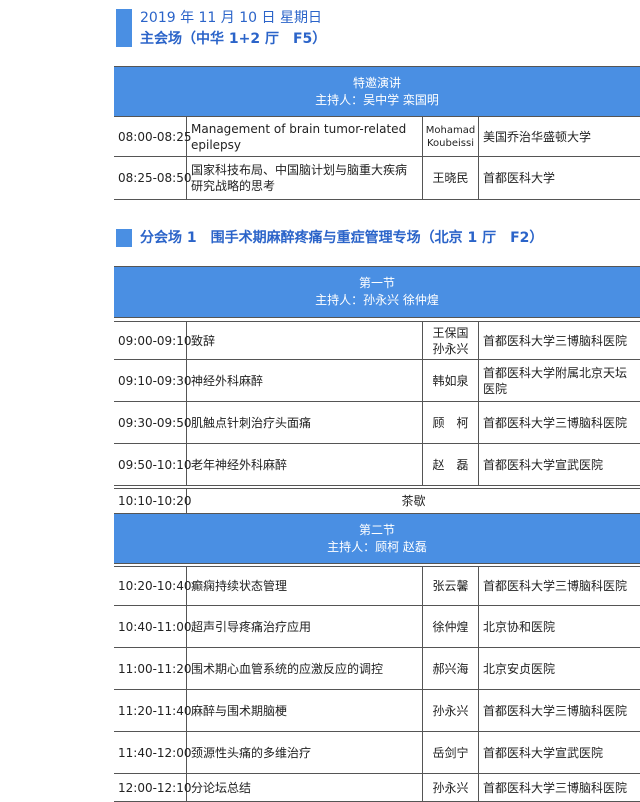  I want to click on table-row: 11:00-11:20 围术期心血管系统的应激反应的调控 郝兴海 北京安贞医院, so click(377, 669).